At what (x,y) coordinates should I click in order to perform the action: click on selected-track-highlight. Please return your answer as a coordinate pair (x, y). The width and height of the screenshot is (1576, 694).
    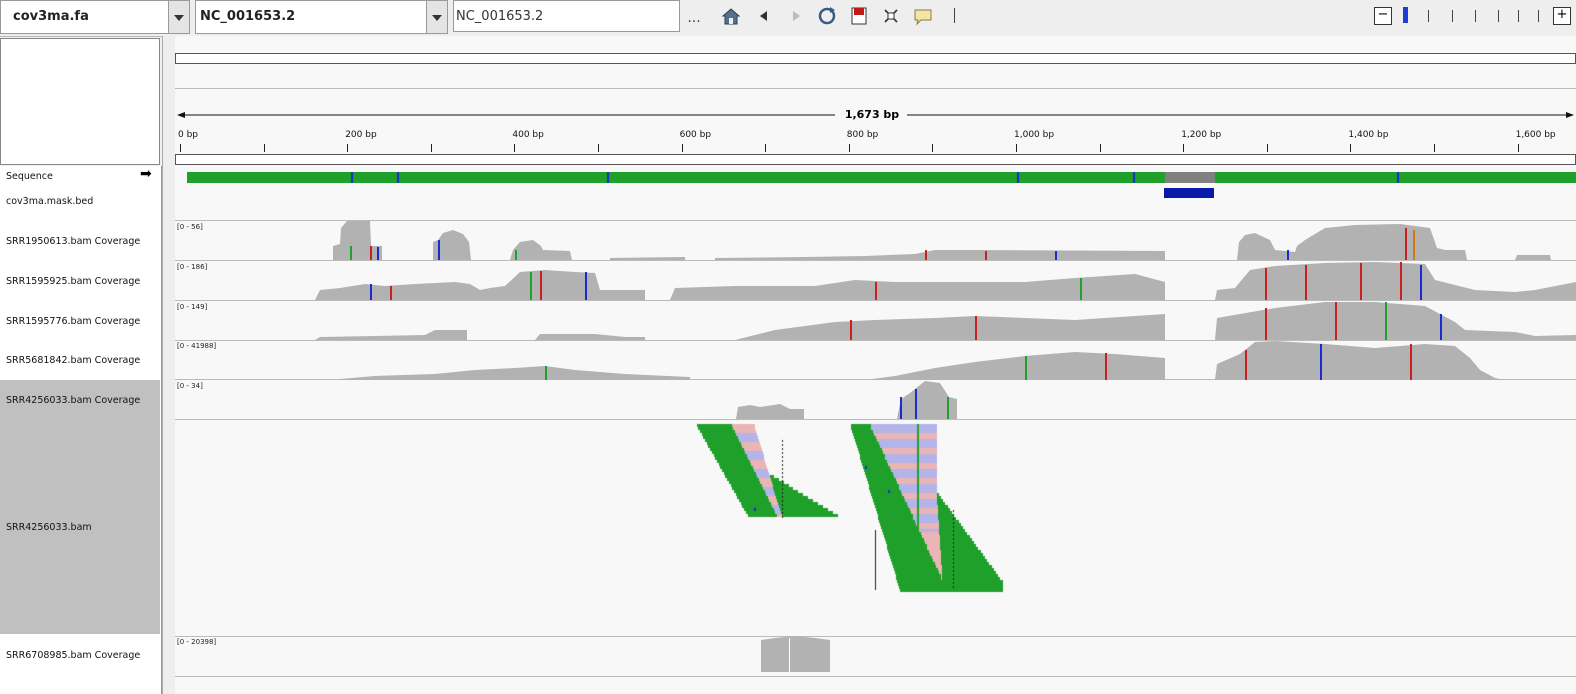
    Looking at the image, I should click on (80, 507).